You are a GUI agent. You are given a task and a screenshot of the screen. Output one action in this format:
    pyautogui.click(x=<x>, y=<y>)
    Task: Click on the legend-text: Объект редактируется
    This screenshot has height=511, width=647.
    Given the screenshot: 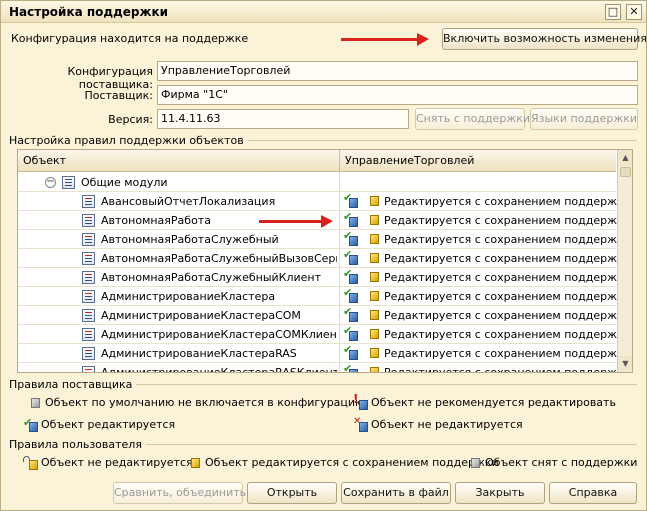 What is the action you would take?
    pyautogui.click(x=108, y=424)
    